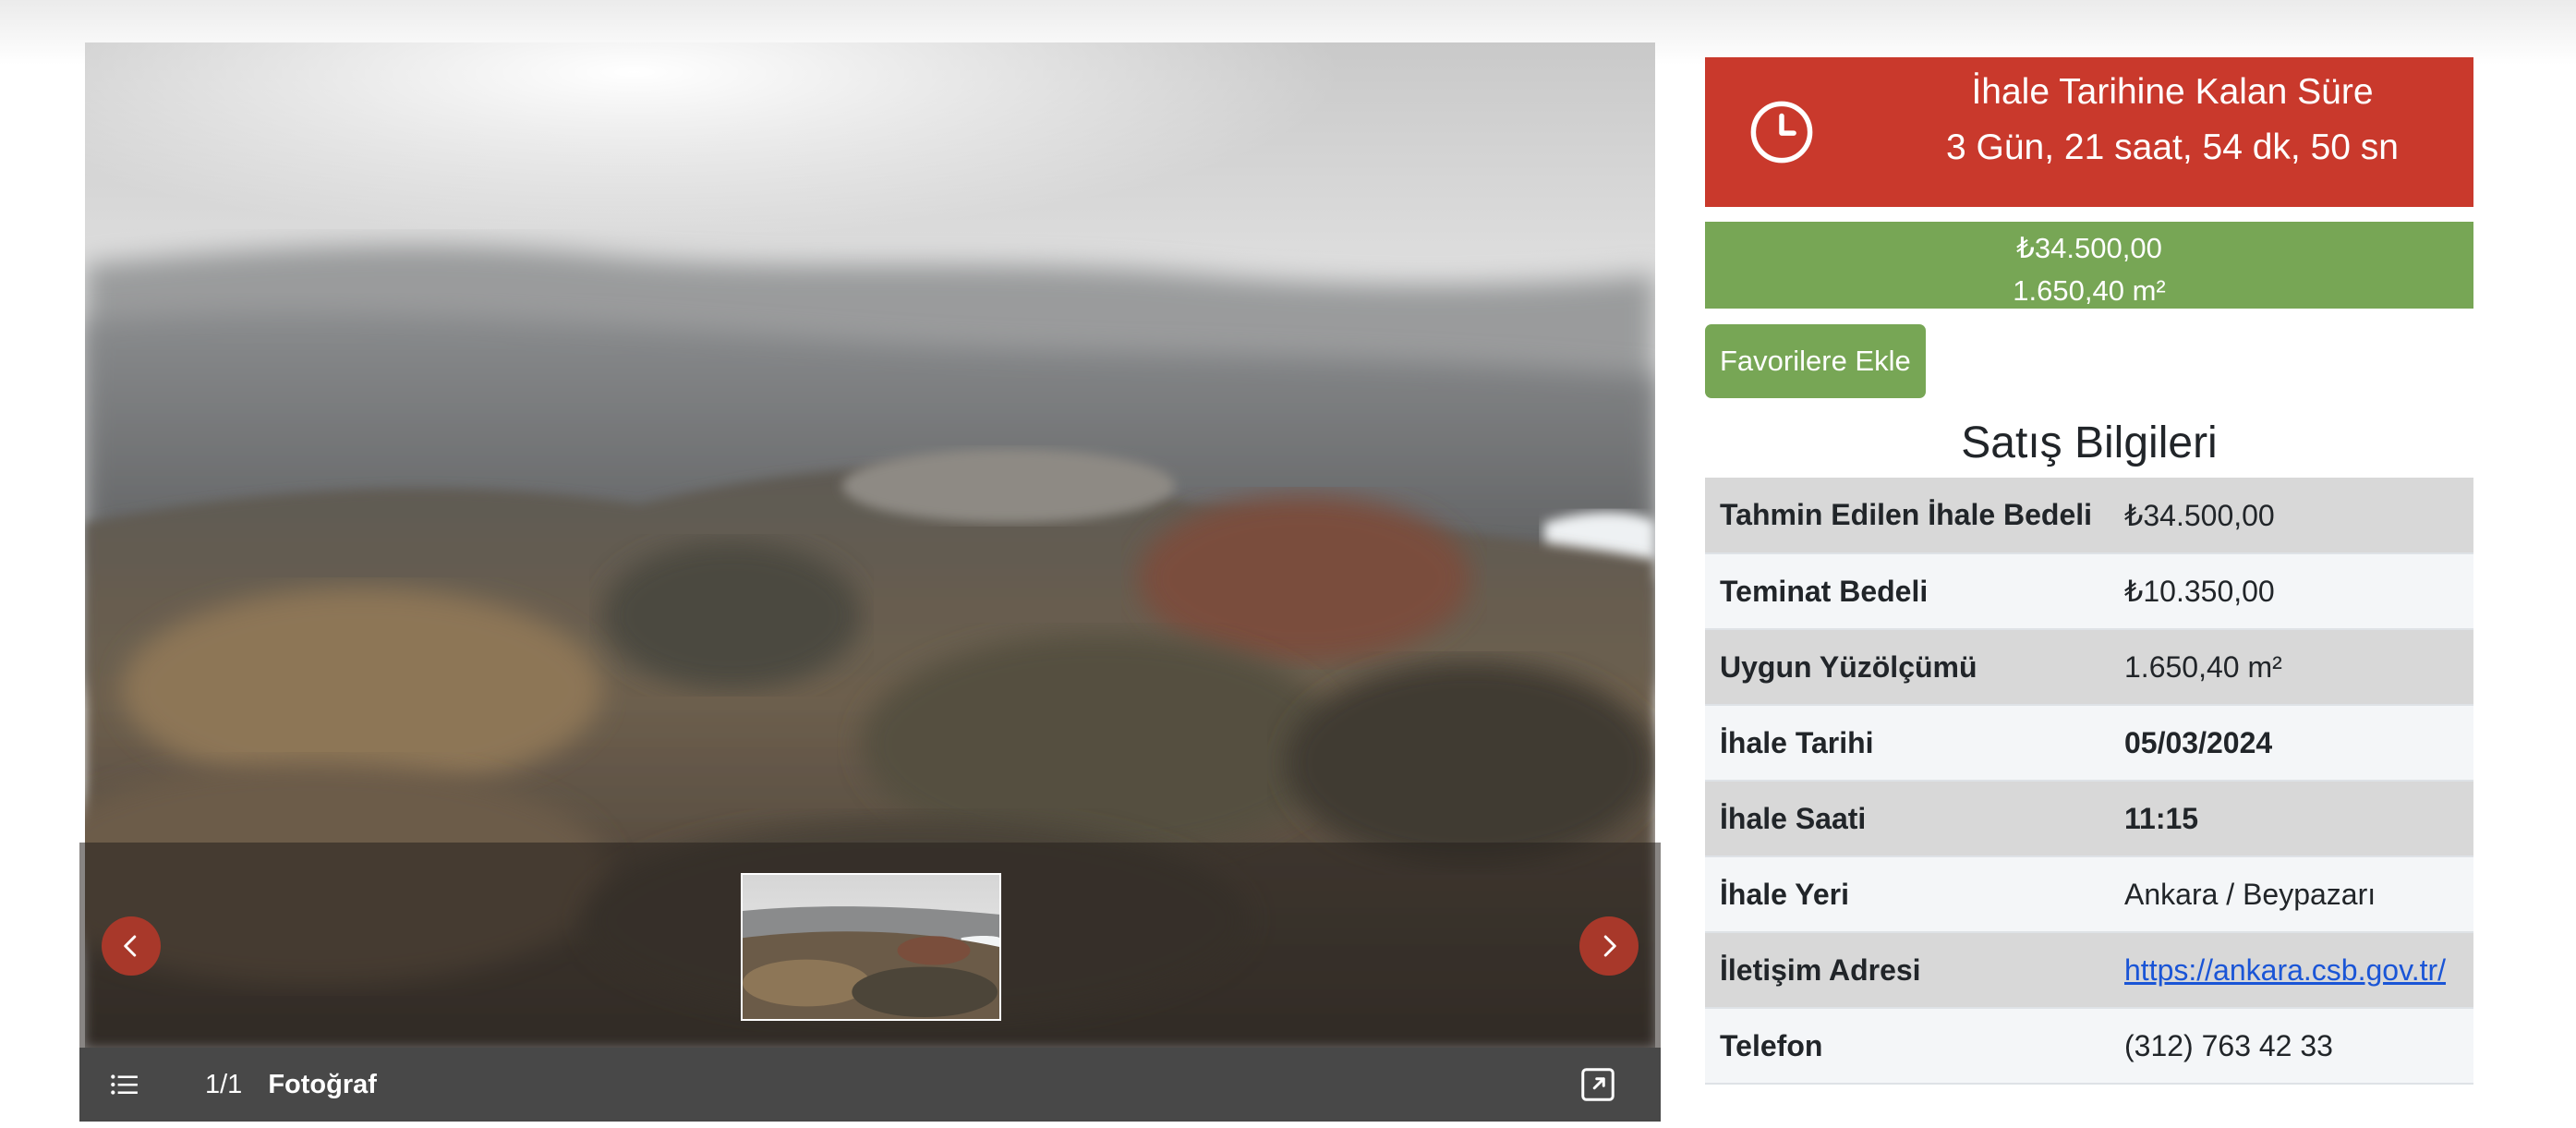  I want to click on next-photo-button, so click(1609, 946).